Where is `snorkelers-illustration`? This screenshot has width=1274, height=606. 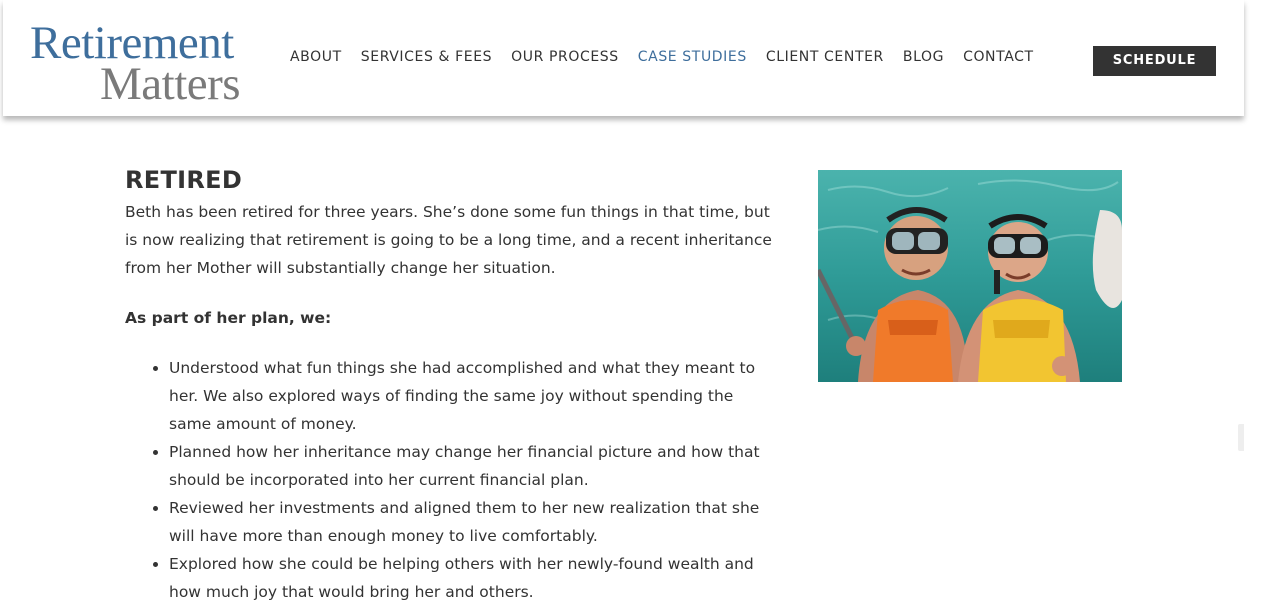
snorkelers-illustration is located at coordinates (970, 276).